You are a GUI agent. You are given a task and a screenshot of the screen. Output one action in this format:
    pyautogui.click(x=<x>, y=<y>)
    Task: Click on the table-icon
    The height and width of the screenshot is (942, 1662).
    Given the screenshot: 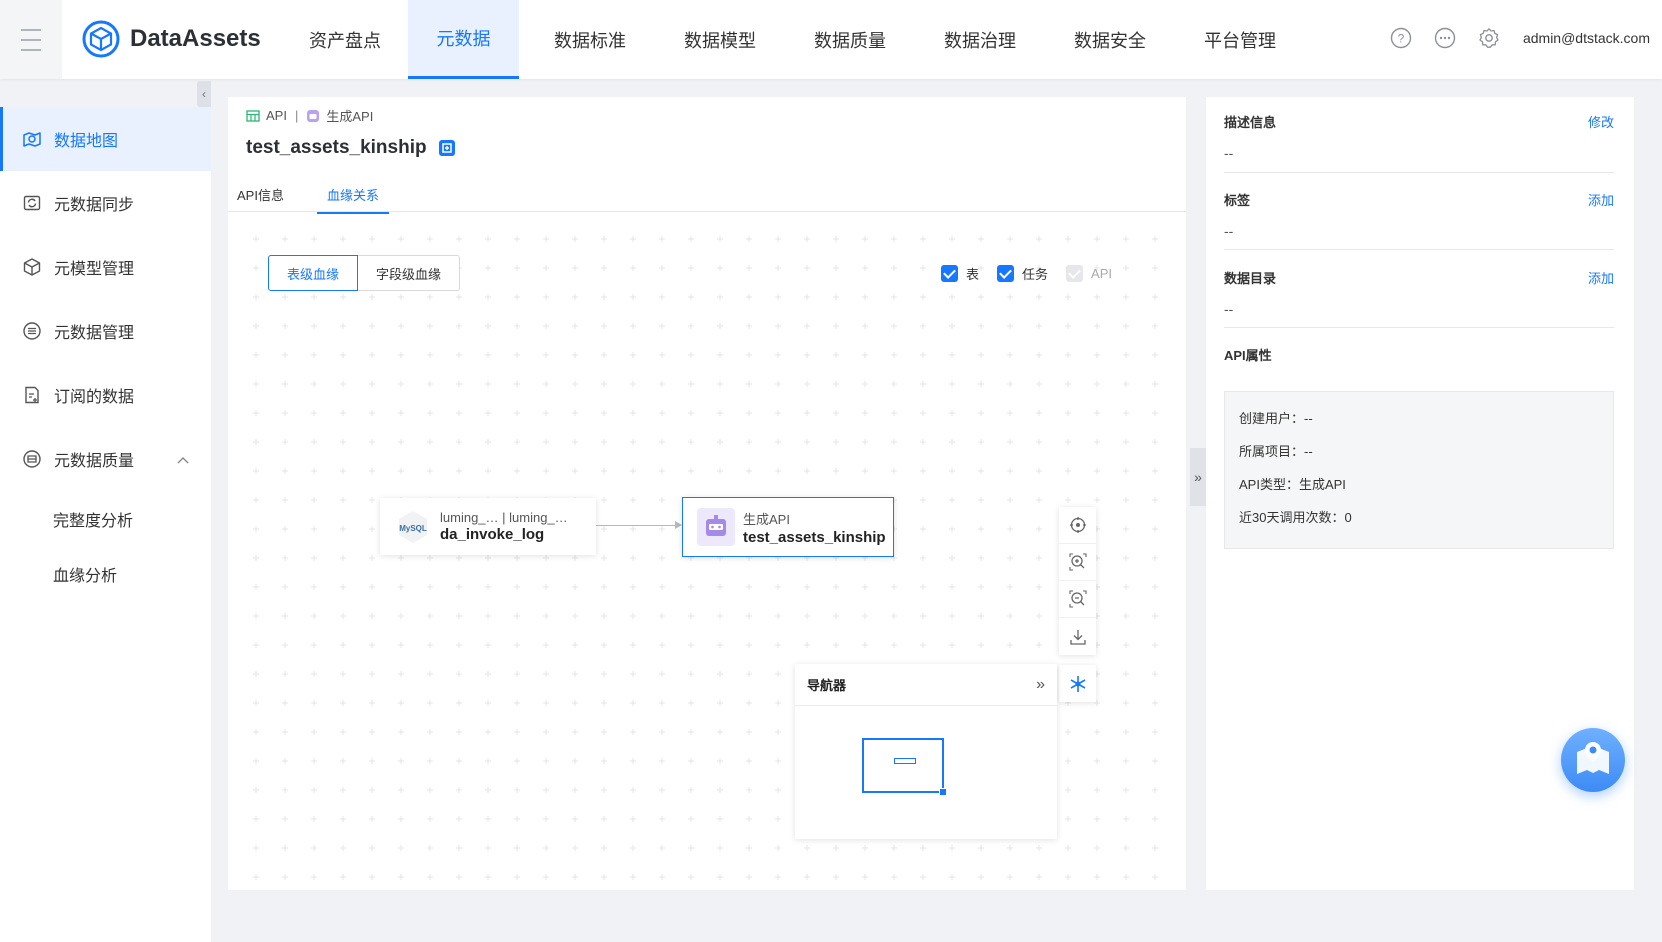 What is the action you would take?
    pyautogui.click(x=253, y=115)
    